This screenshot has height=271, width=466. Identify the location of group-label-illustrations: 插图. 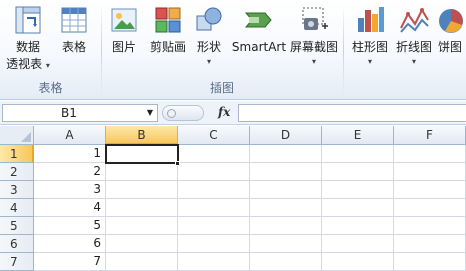
(221, 88).